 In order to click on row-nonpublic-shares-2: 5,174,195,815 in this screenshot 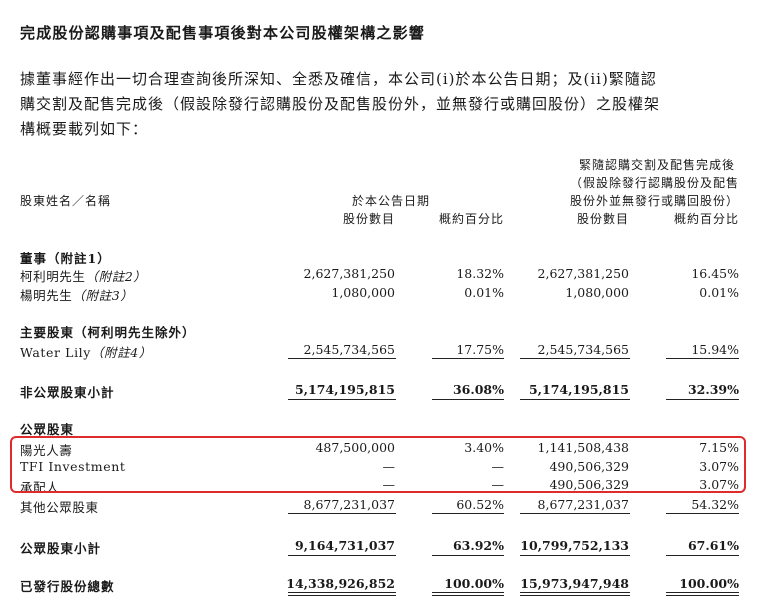, I will do `click(578, 389)`.